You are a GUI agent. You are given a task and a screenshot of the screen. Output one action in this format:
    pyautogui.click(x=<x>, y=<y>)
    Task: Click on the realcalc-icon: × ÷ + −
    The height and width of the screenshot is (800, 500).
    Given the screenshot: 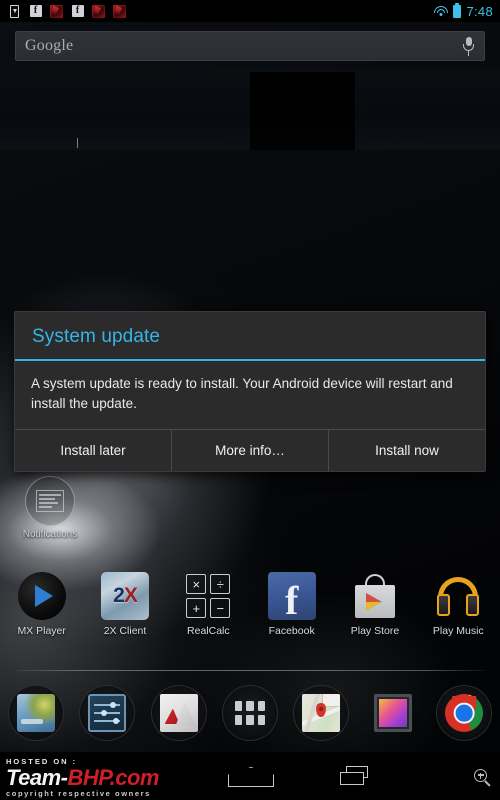 What is the action you would take?
    pyautogui.click(x=208, y=596)
    